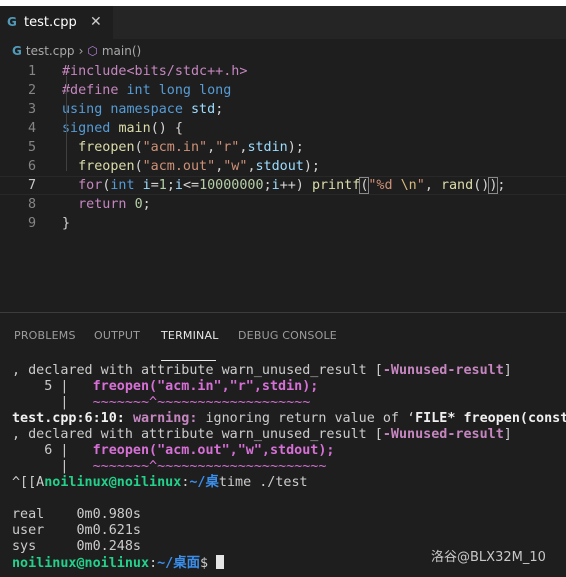  What do you see at coordinates (81, 51) in the screenshot?
I see `chevron-right-icon: ›` at bounding box center [81, 51].